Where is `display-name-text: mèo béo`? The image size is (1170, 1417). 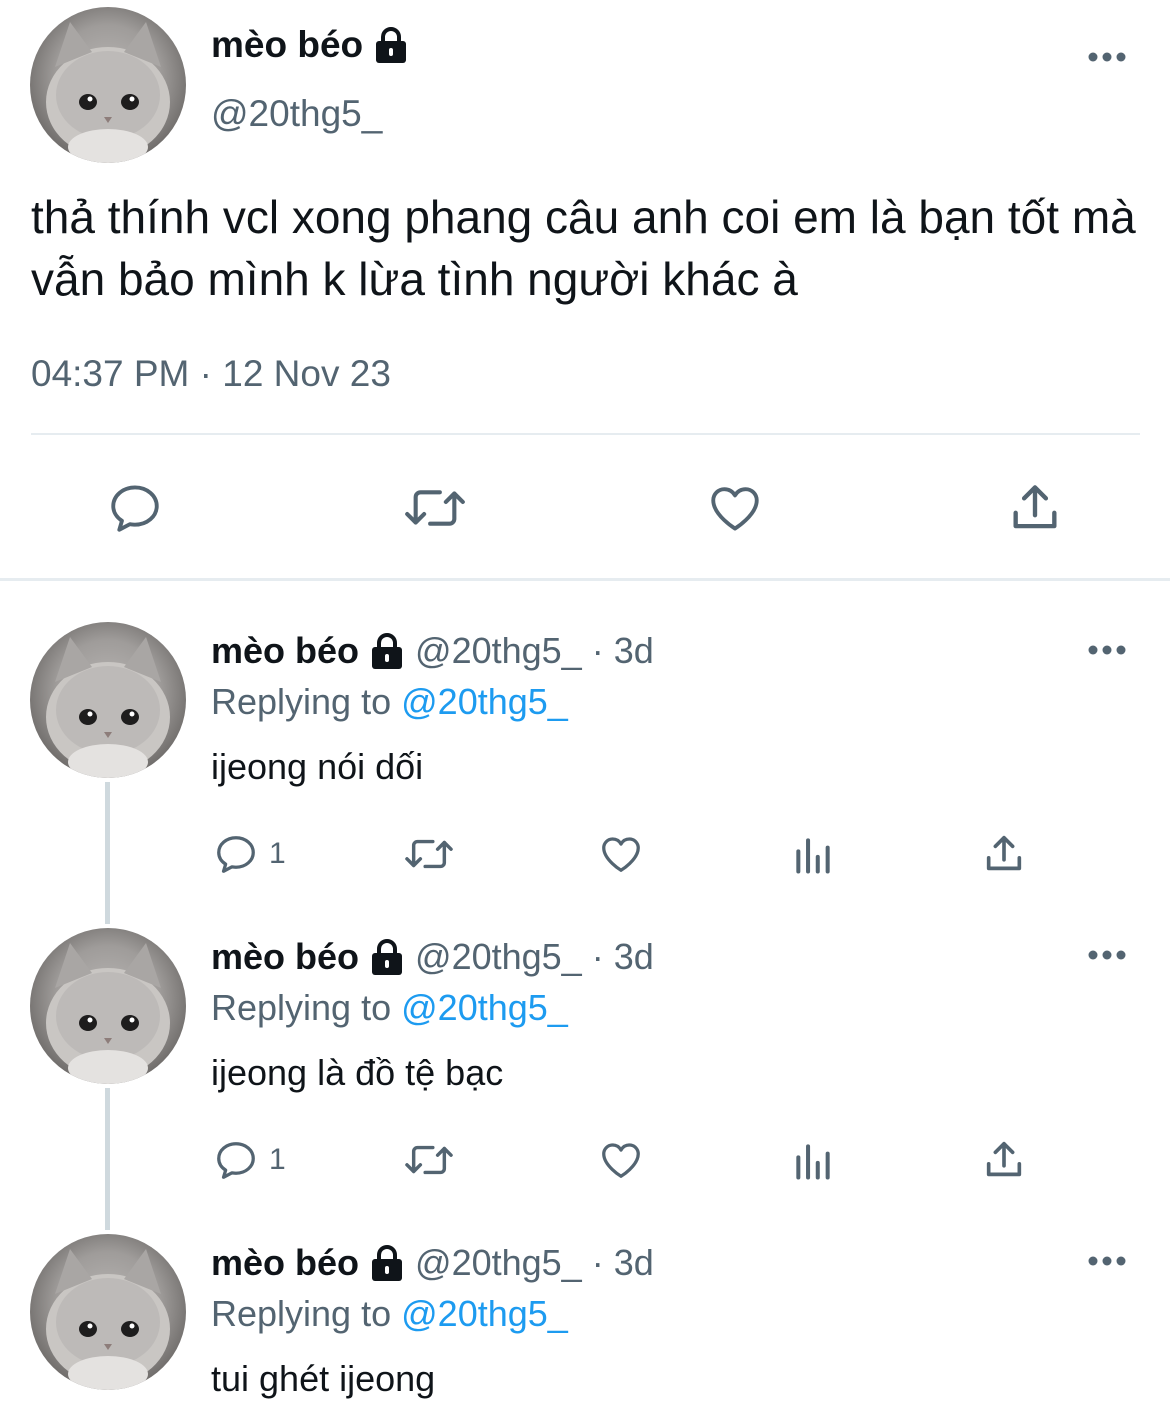 display-name-text: mèo béo is located at coordinates (287, 45).